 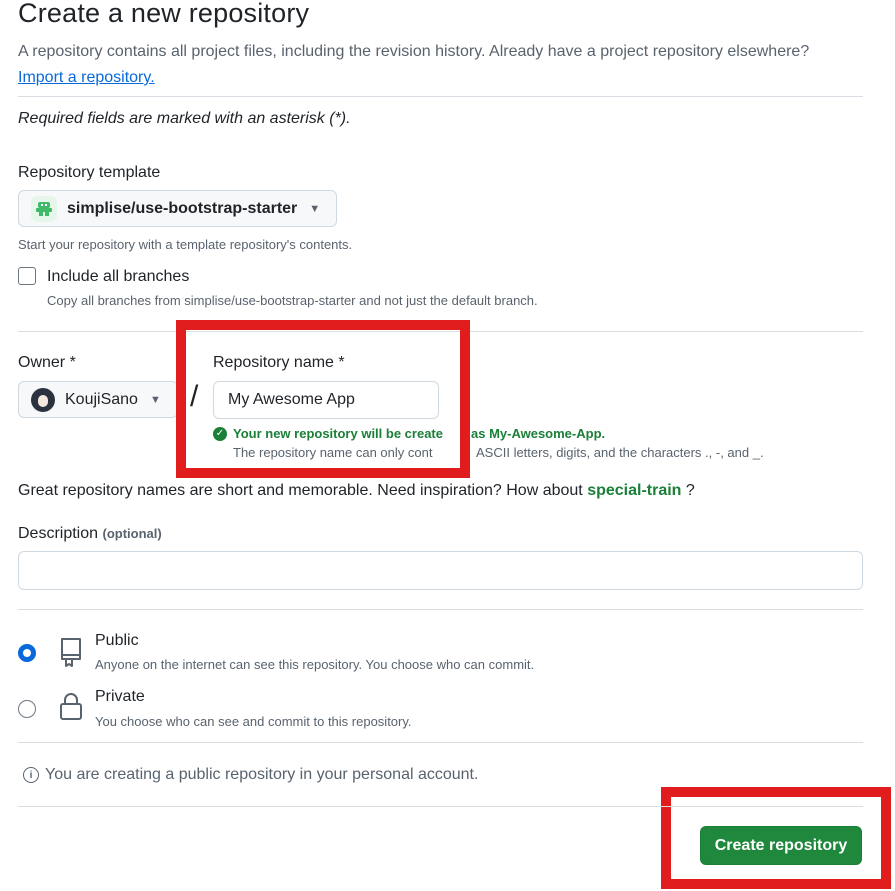 What do you see at coordinates (118, 276) in the screenshot?
I see `include-all-branches-label: Include all branches` at bounding box center [118, 276].